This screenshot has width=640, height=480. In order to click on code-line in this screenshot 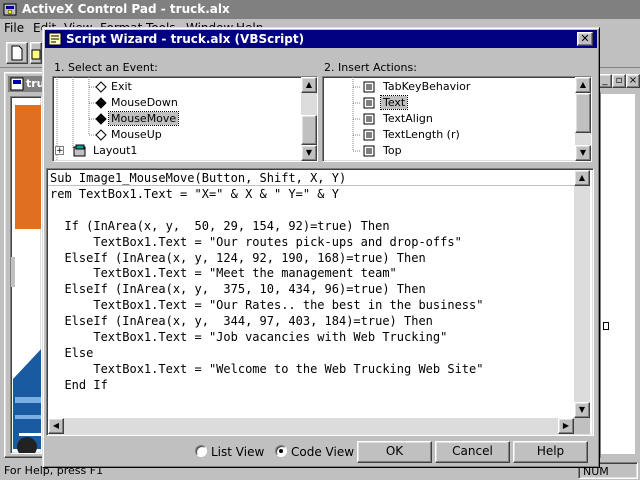, I will do `click(312, 211)`.